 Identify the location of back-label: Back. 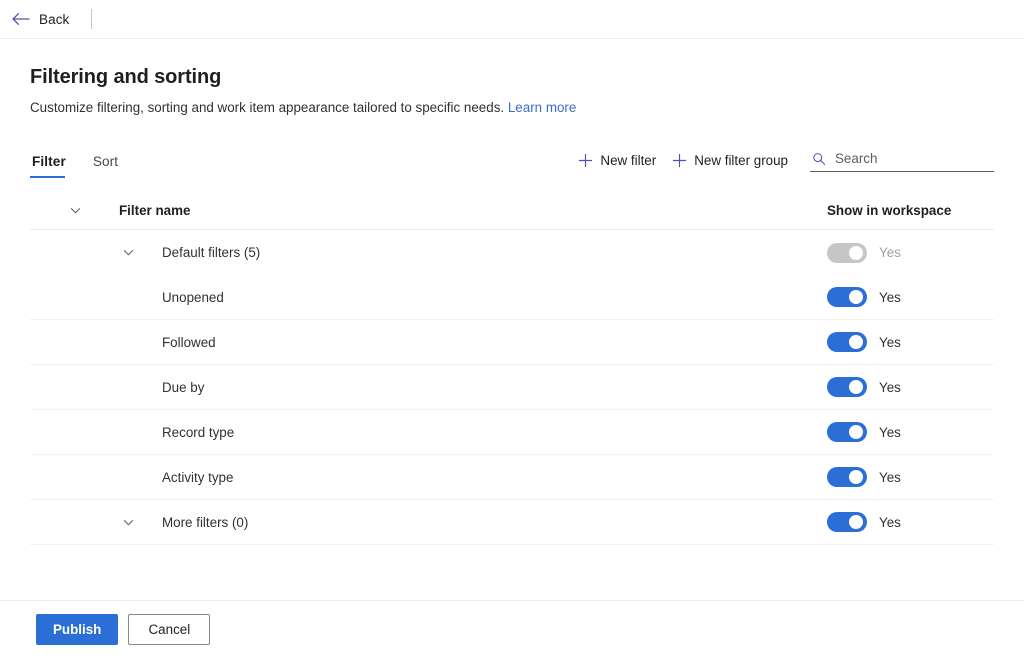
(54, 19).